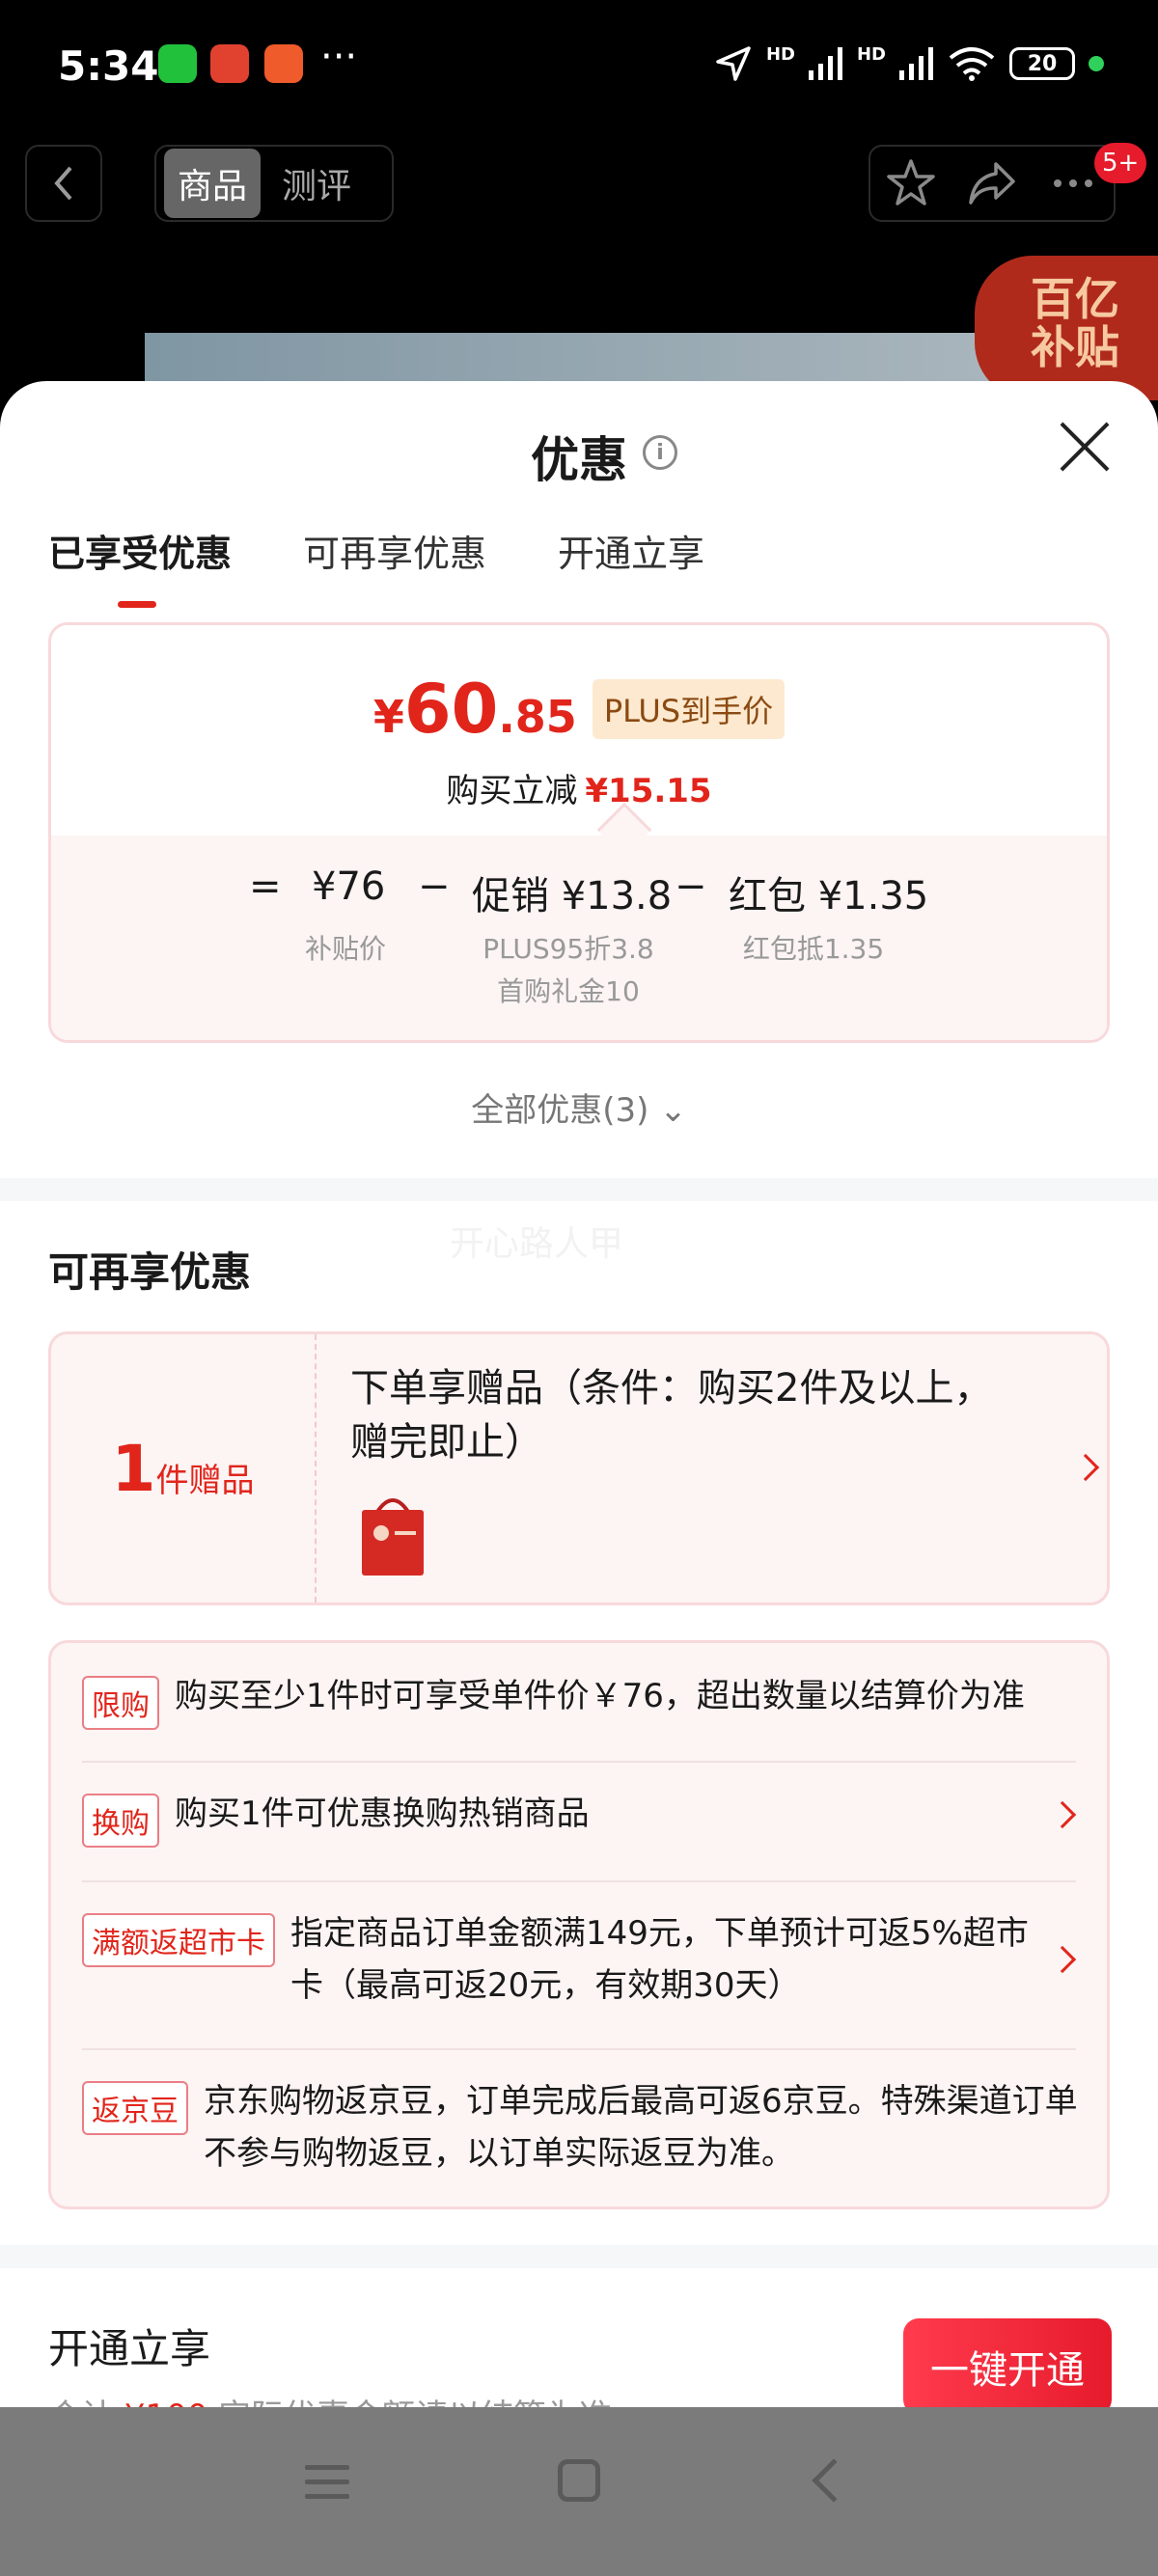  I want to click on reduce-row: 购买立减 ¥15.15, so click(579, 788).